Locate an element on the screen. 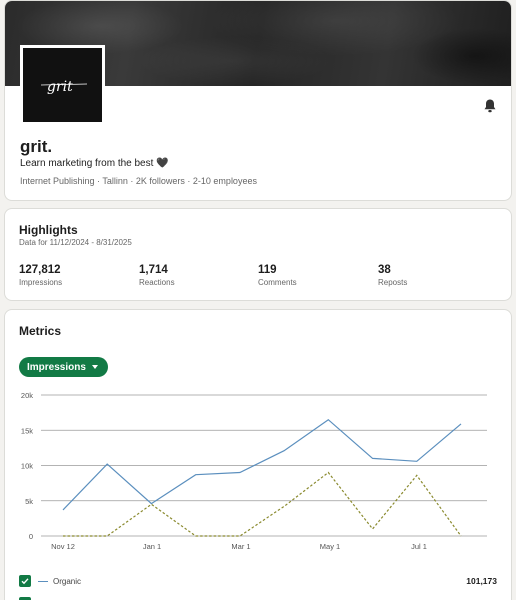  legend-row-organic: Organic 101,173 is located at coordinates (258, 581).